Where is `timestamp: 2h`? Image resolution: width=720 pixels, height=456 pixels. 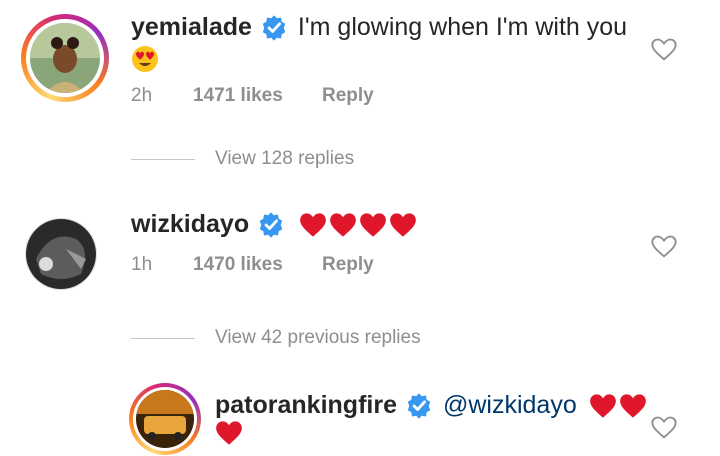 timestamp: 2h is located at coordinates (142, 95).